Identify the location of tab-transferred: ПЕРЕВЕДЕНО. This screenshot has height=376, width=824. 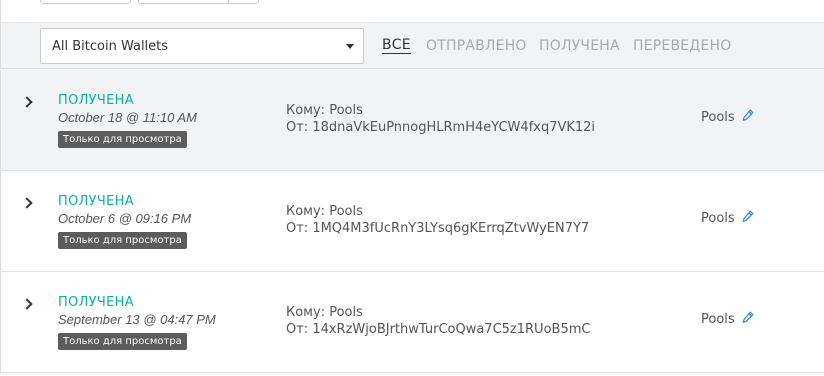
(682, 46).